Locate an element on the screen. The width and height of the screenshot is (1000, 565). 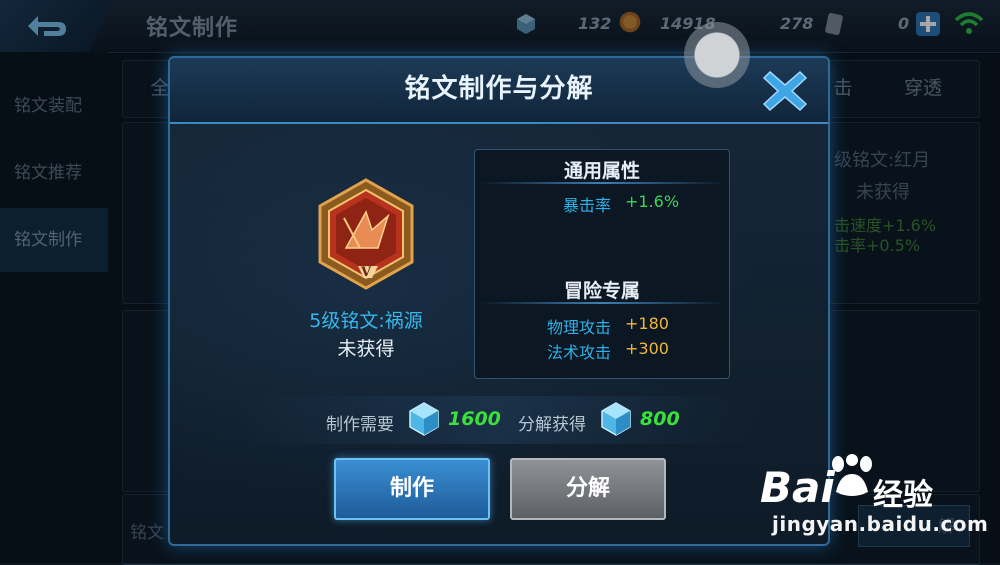
close-icon is located at coordinates (785, 91).